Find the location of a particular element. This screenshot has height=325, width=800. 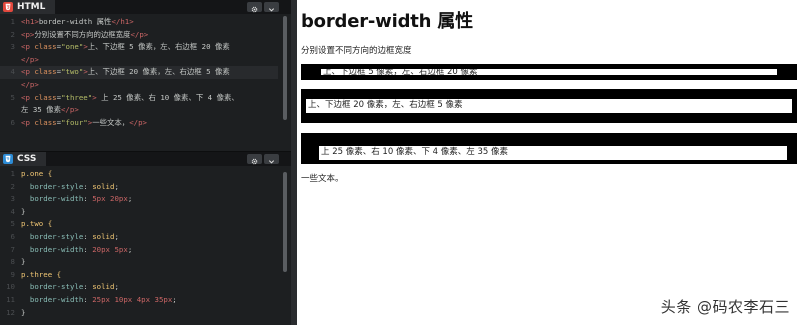

code-token: <h1> is located at coordinates (30, 21).